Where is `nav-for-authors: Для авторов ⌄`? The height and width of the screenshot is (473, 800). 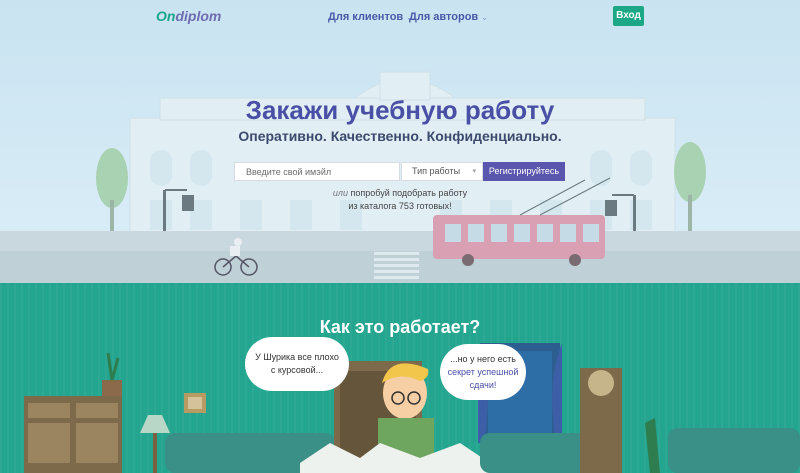 nav-for-authors: Для авторов ⌄ is located at coordinates (448, 17).